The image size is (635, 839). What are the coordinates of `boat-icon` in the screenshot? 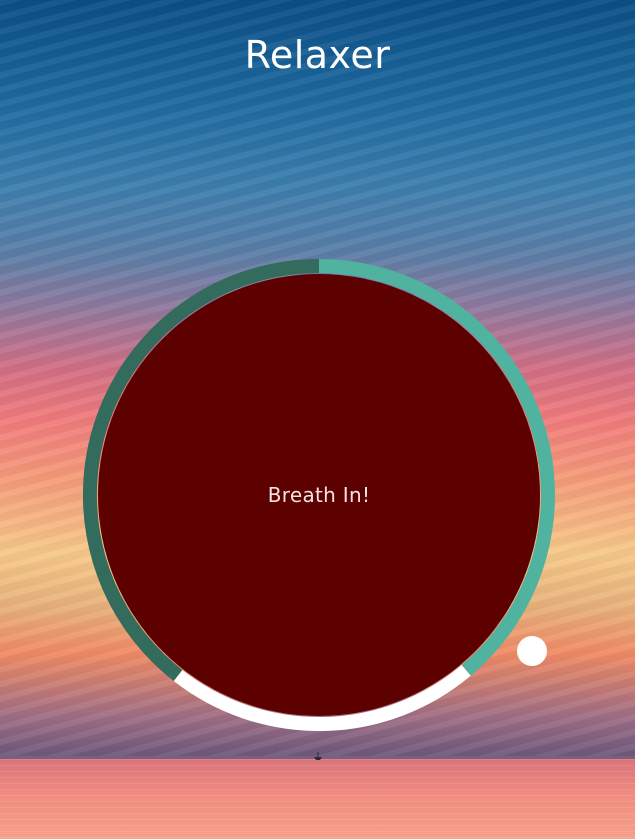 It's located at (318, 756).